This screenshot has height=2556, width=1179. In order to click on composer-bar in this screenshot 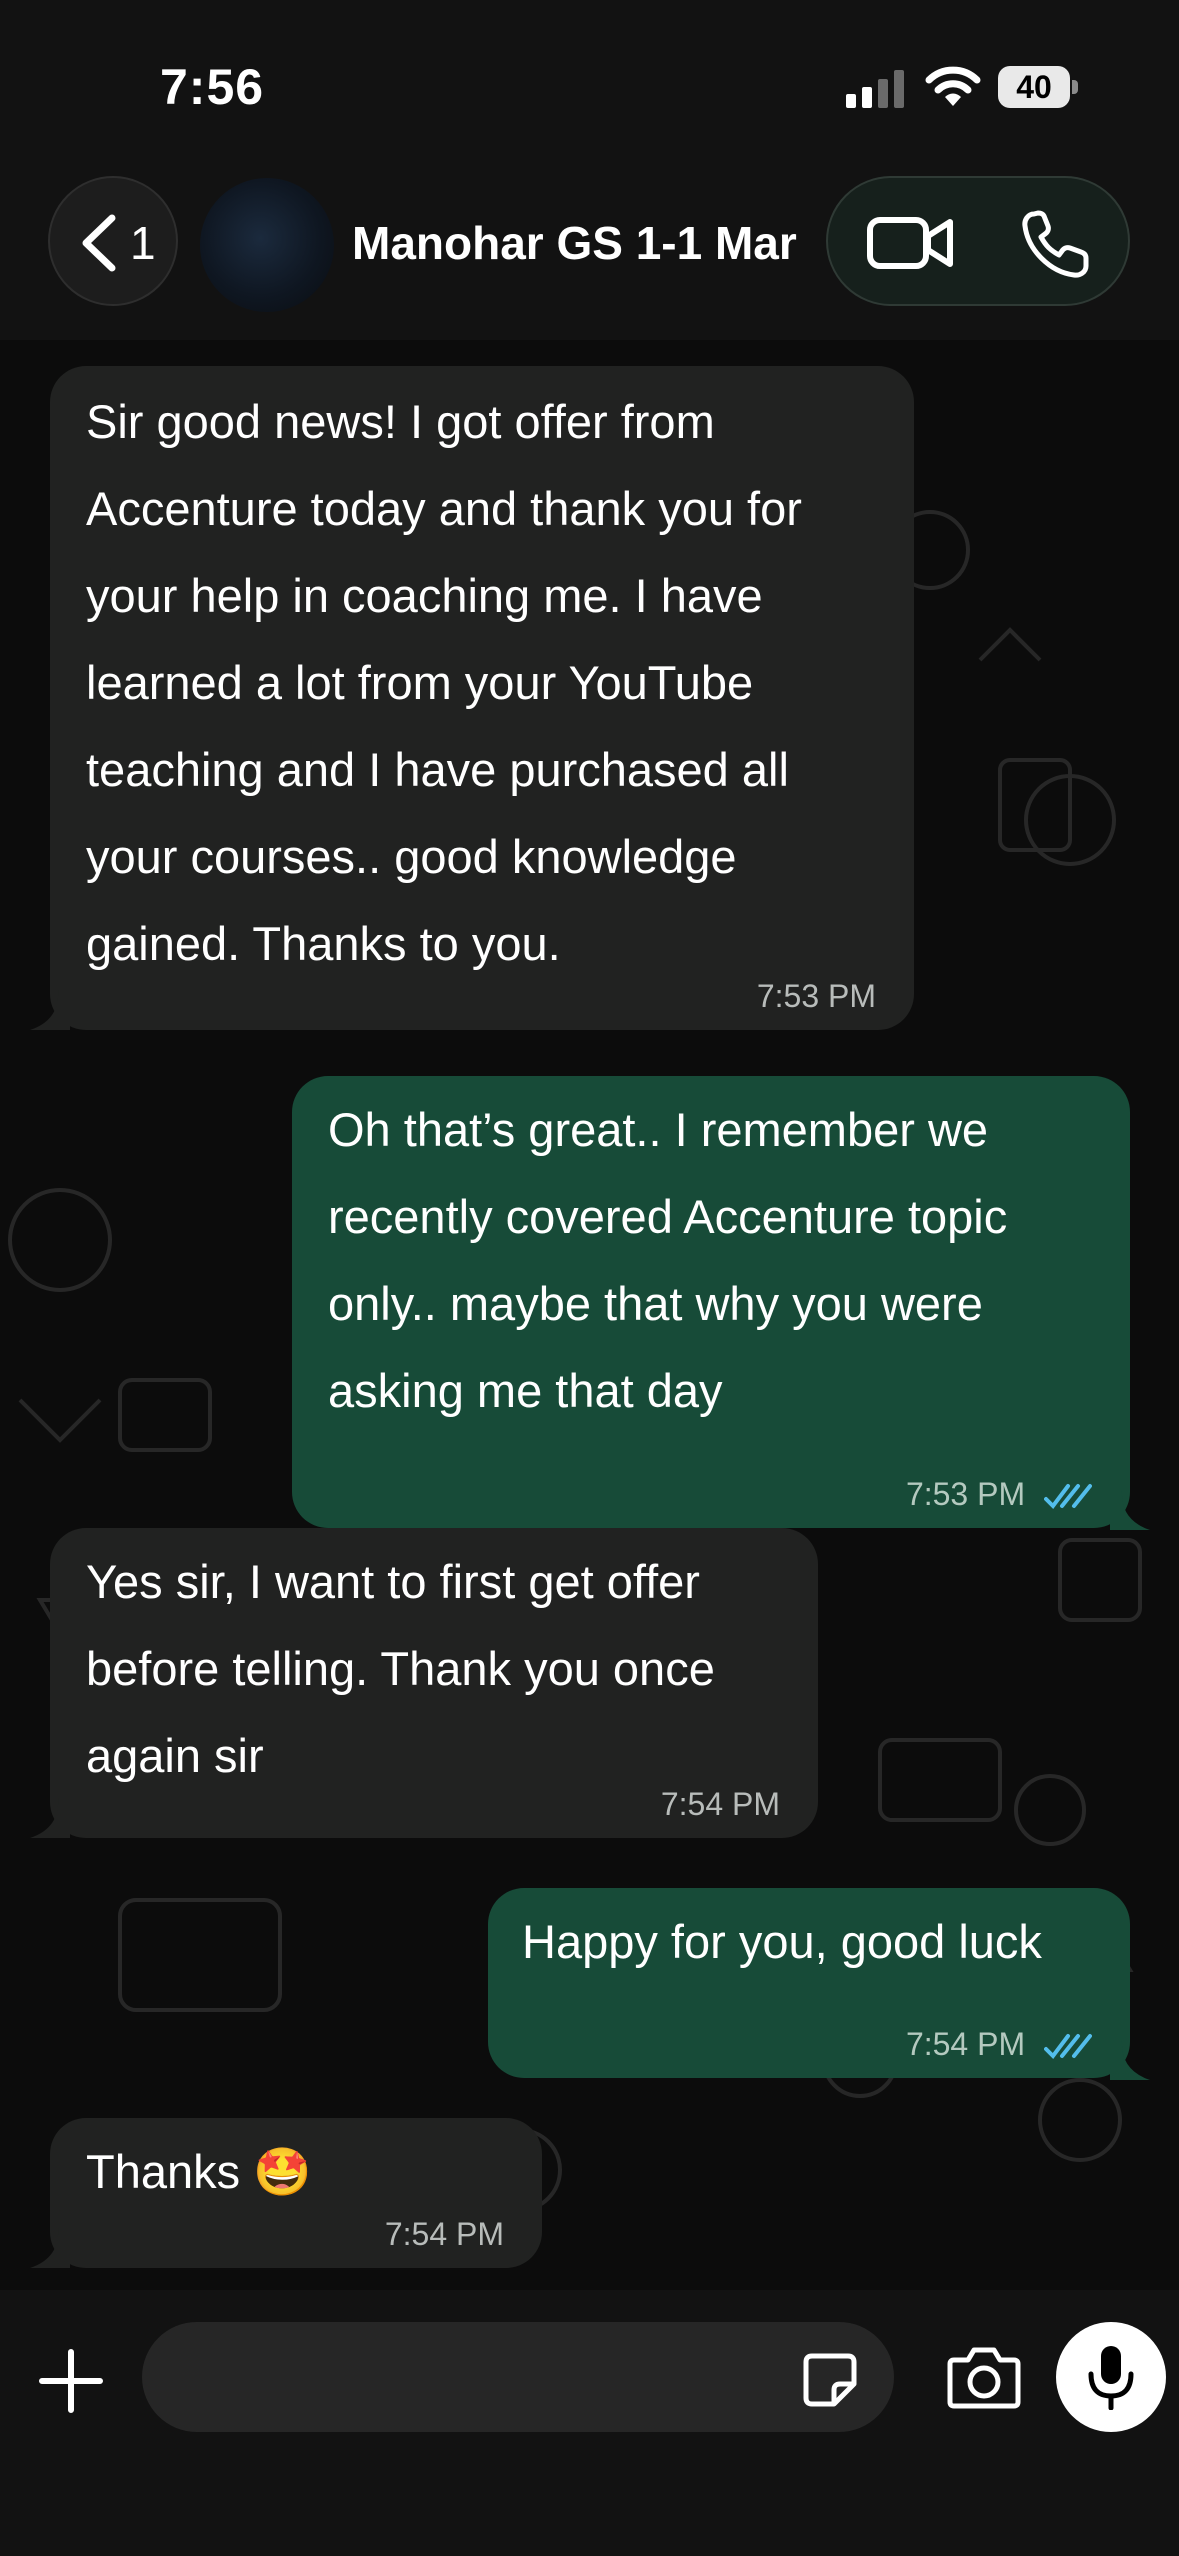, I will do `click(589, 2423)`.